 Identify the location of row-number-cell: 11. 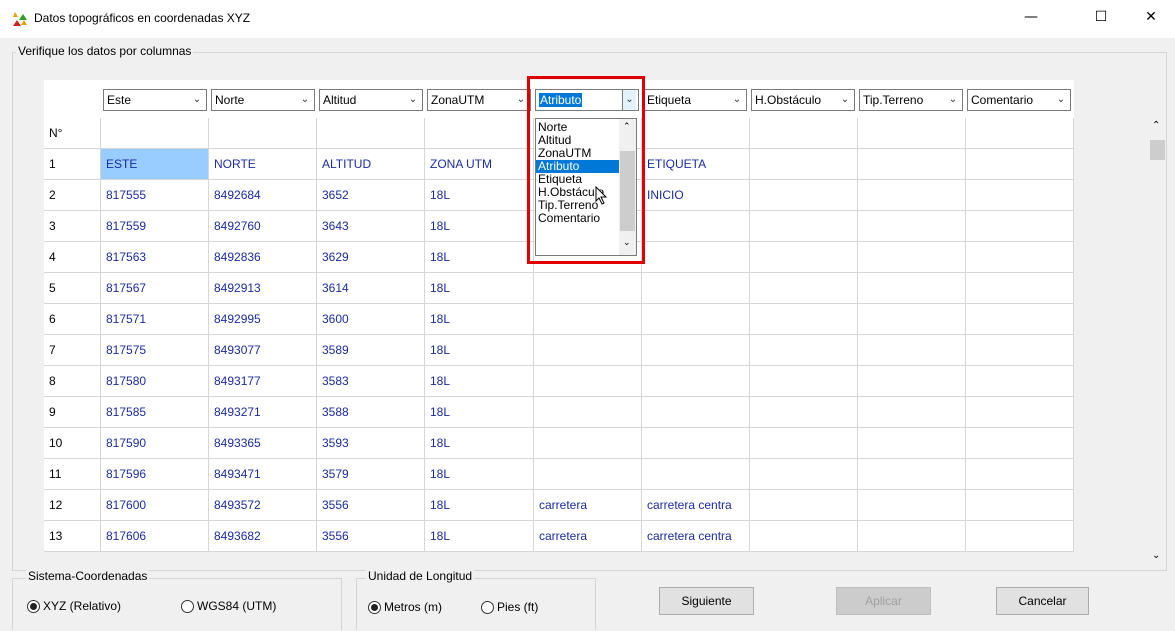
(72, 474).